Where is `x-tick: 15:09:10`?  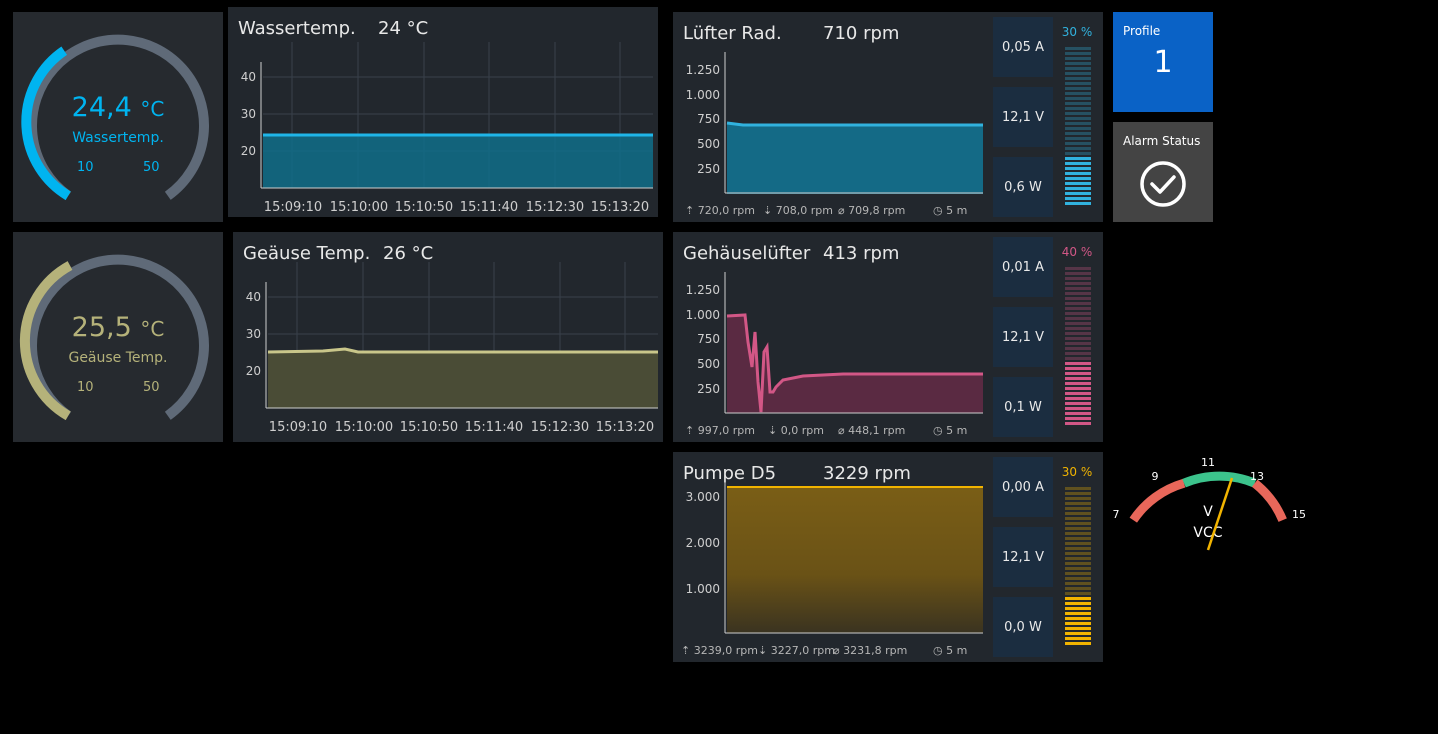 x-tick: 15:09:10 is located at coordinates (298, 427).